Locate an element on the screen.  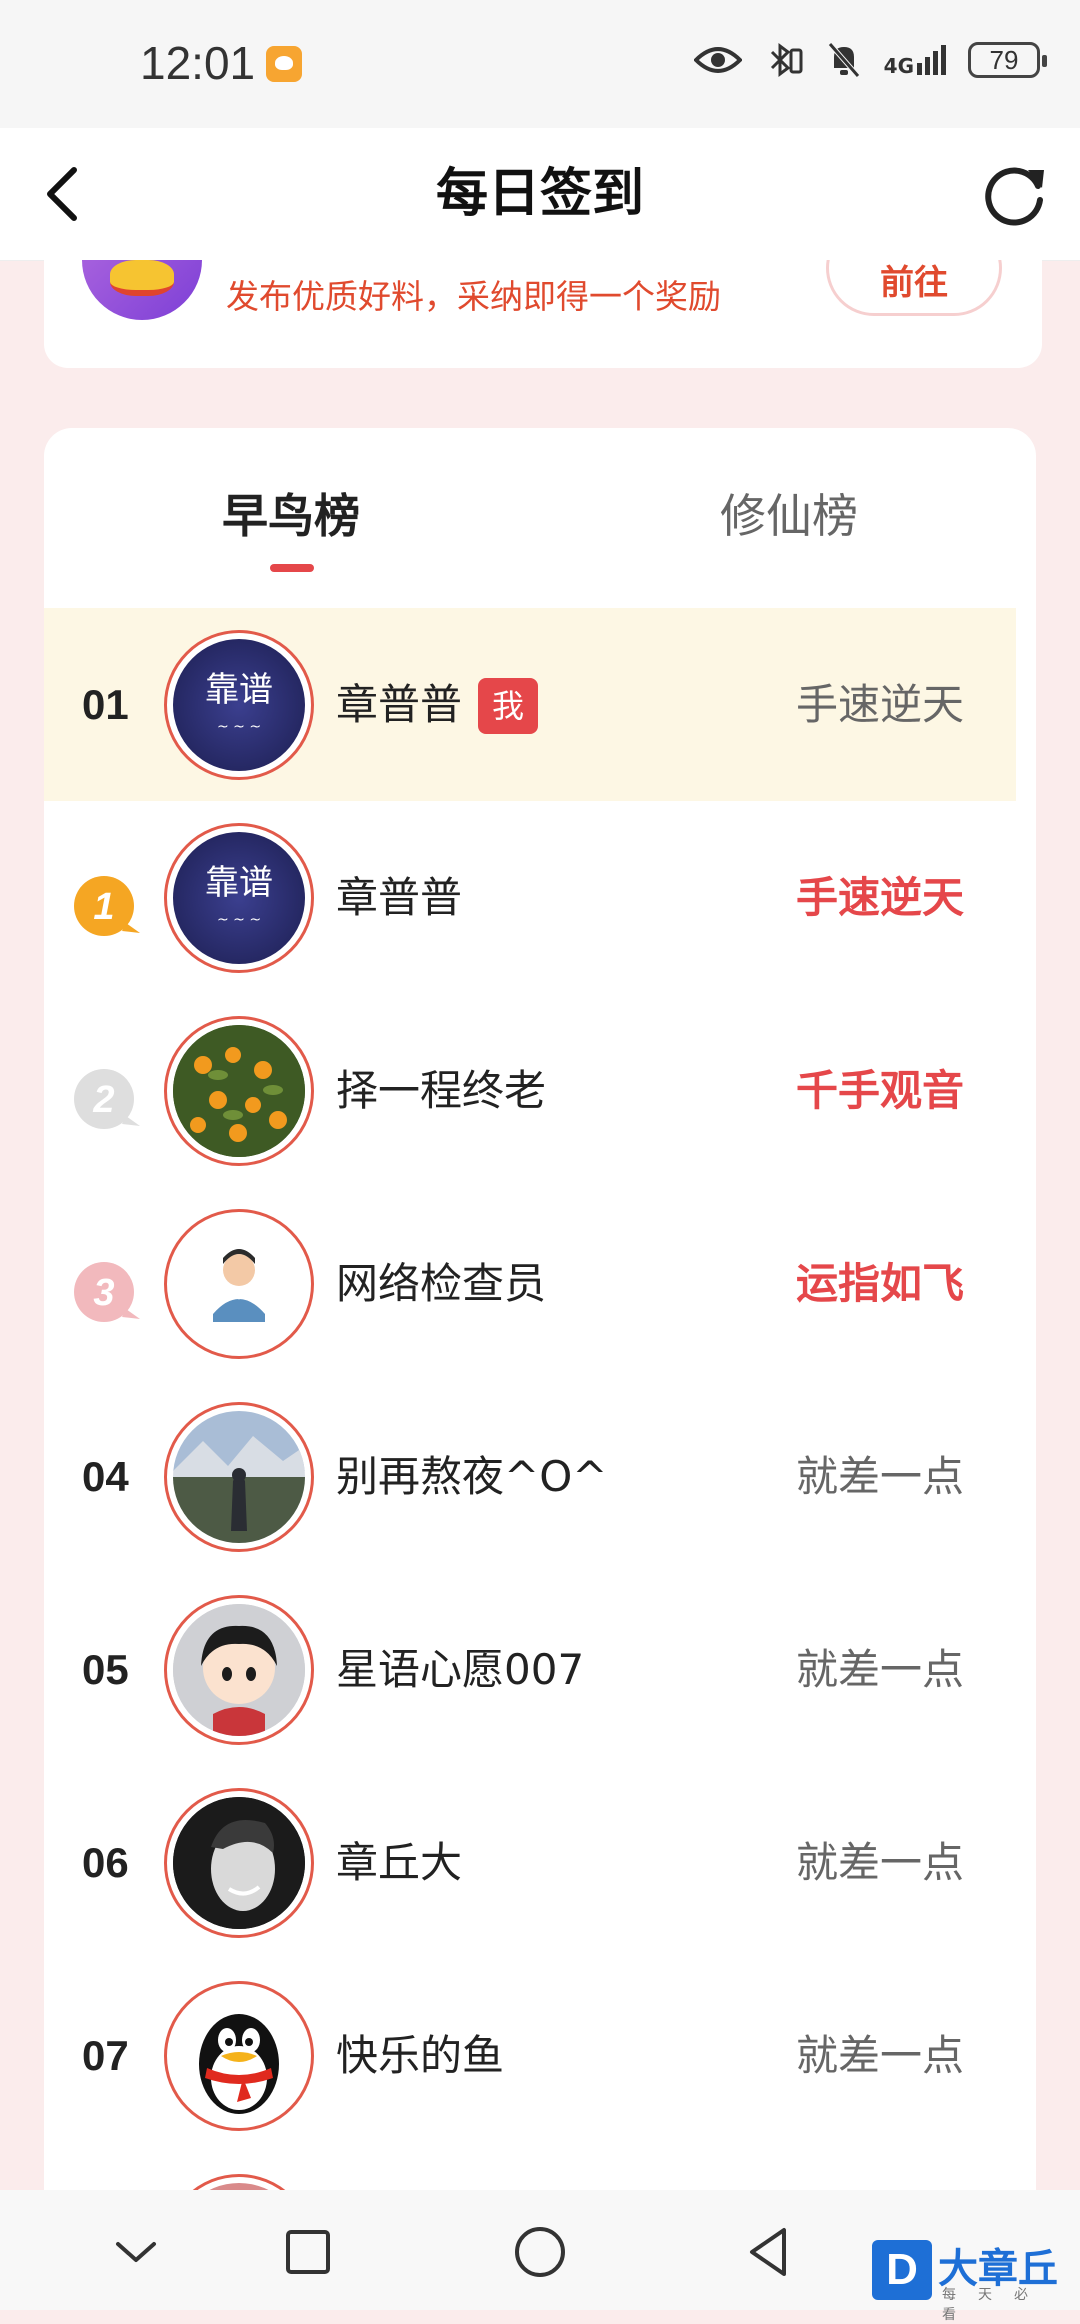
rank-row: 2 择一程终老 千手观音 is located at coordinates (530, 1090).